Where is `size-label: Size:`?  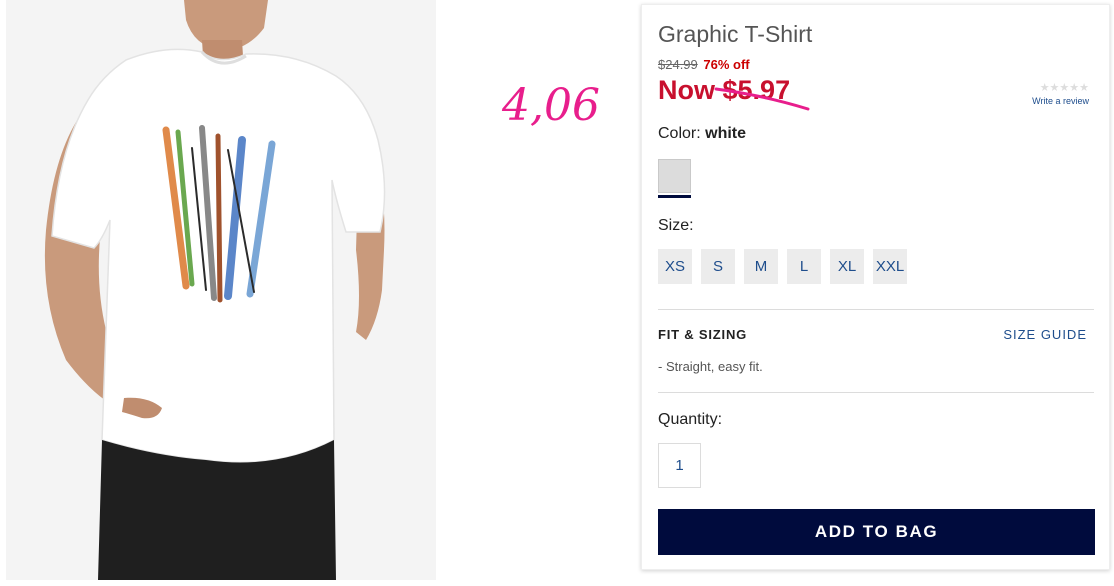 size-label: Size: is located at coordinates (676, 225).